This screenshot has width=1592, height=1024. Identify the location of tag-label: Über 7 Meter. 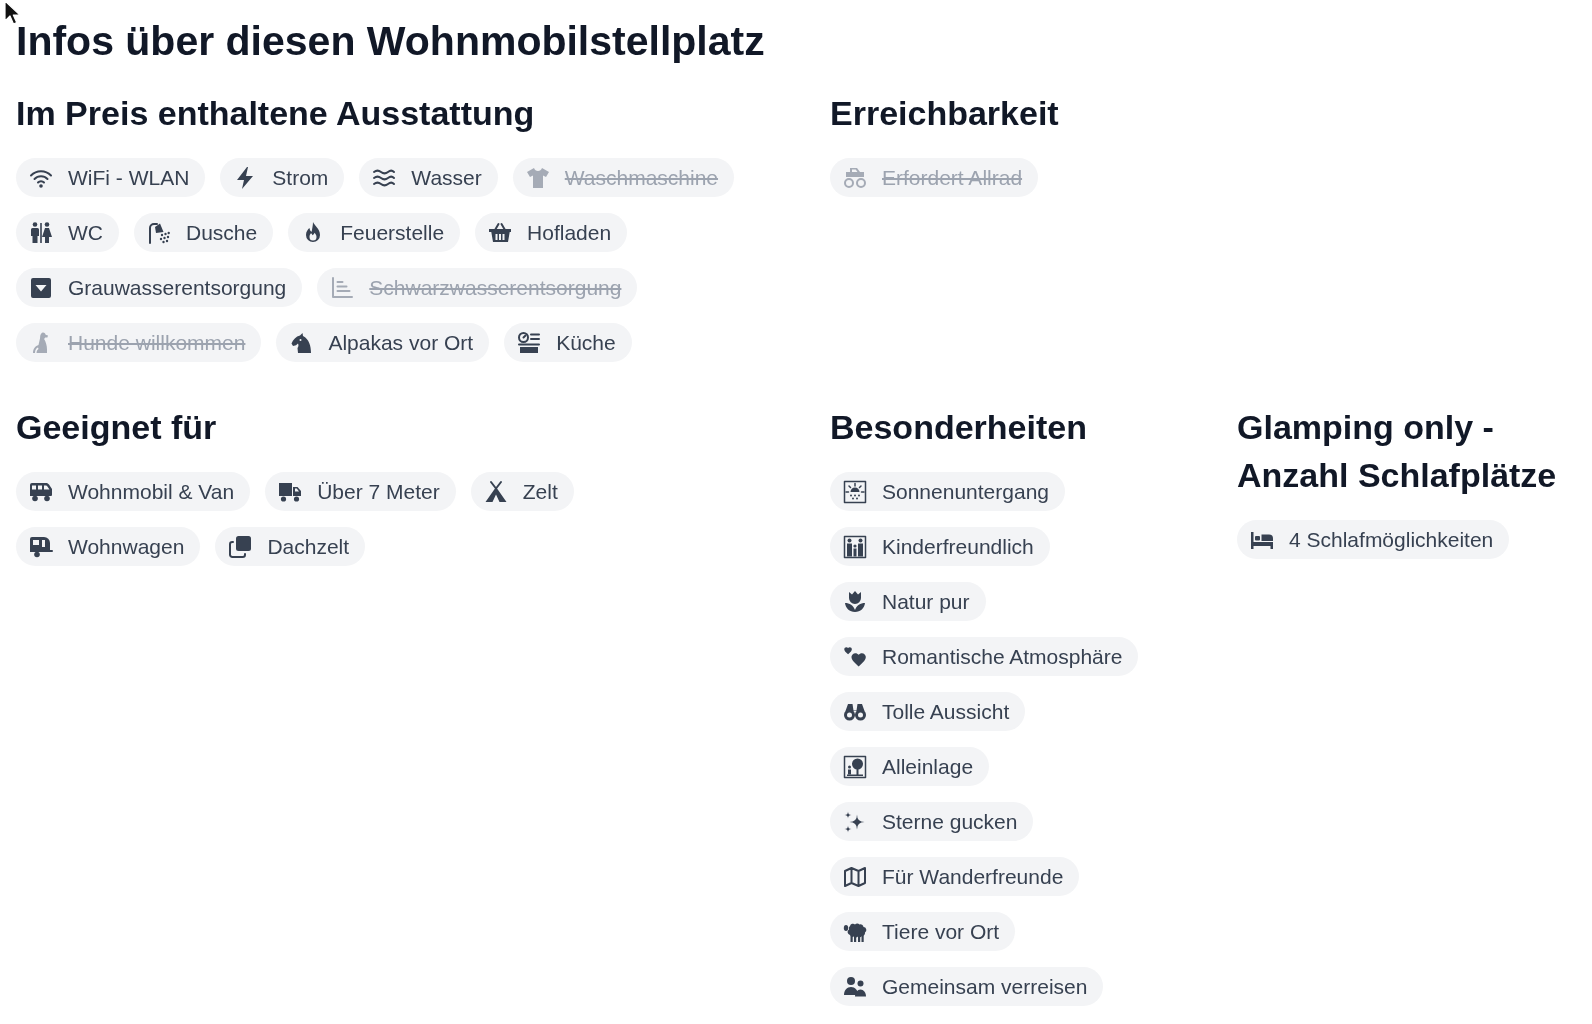
(378, 491).